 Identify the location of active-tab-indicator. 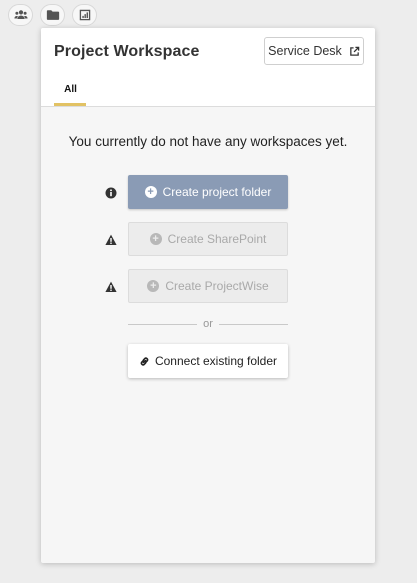
(70, 104).